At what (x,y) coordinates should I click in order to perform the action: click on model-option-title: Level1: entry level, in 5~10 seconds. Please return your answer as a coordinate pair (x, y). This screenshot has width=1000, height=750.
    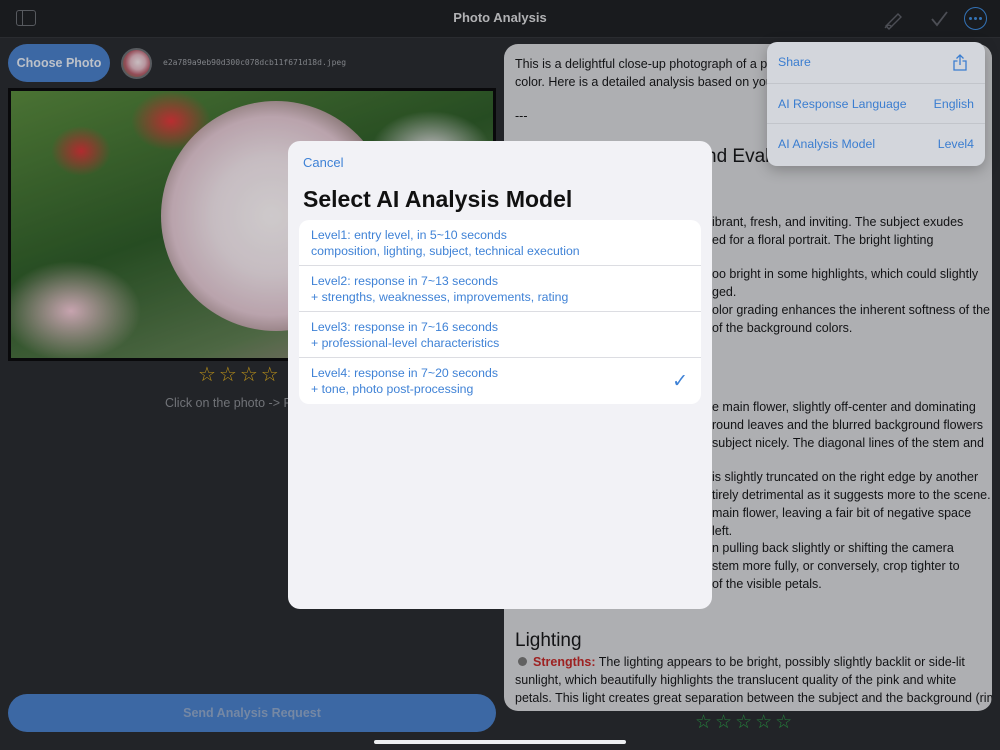
    Looking at the image, I should click on (409, 235).